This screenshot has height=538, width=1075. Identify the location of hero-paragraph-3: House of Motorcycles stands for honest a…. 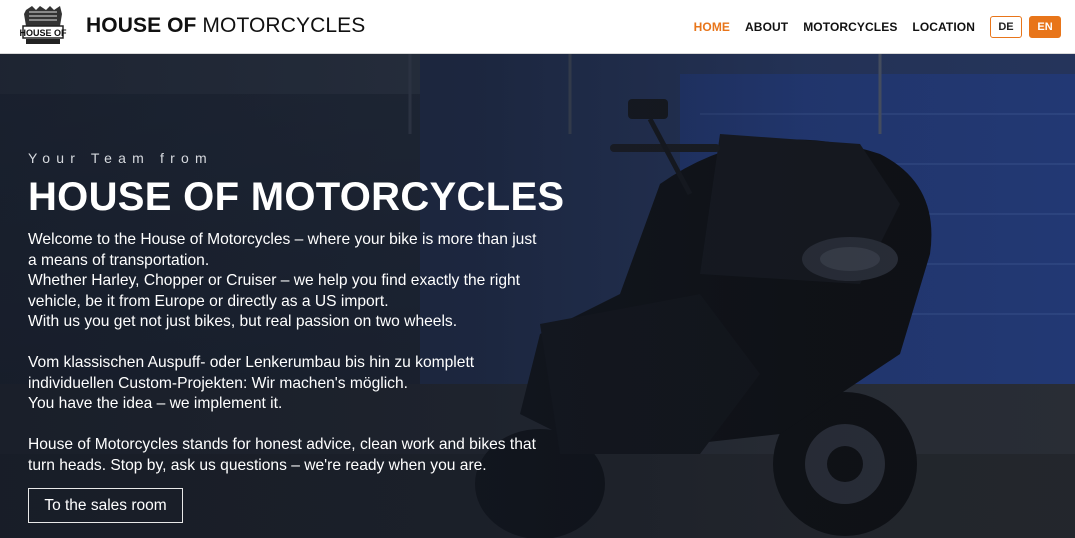
(308, 455).